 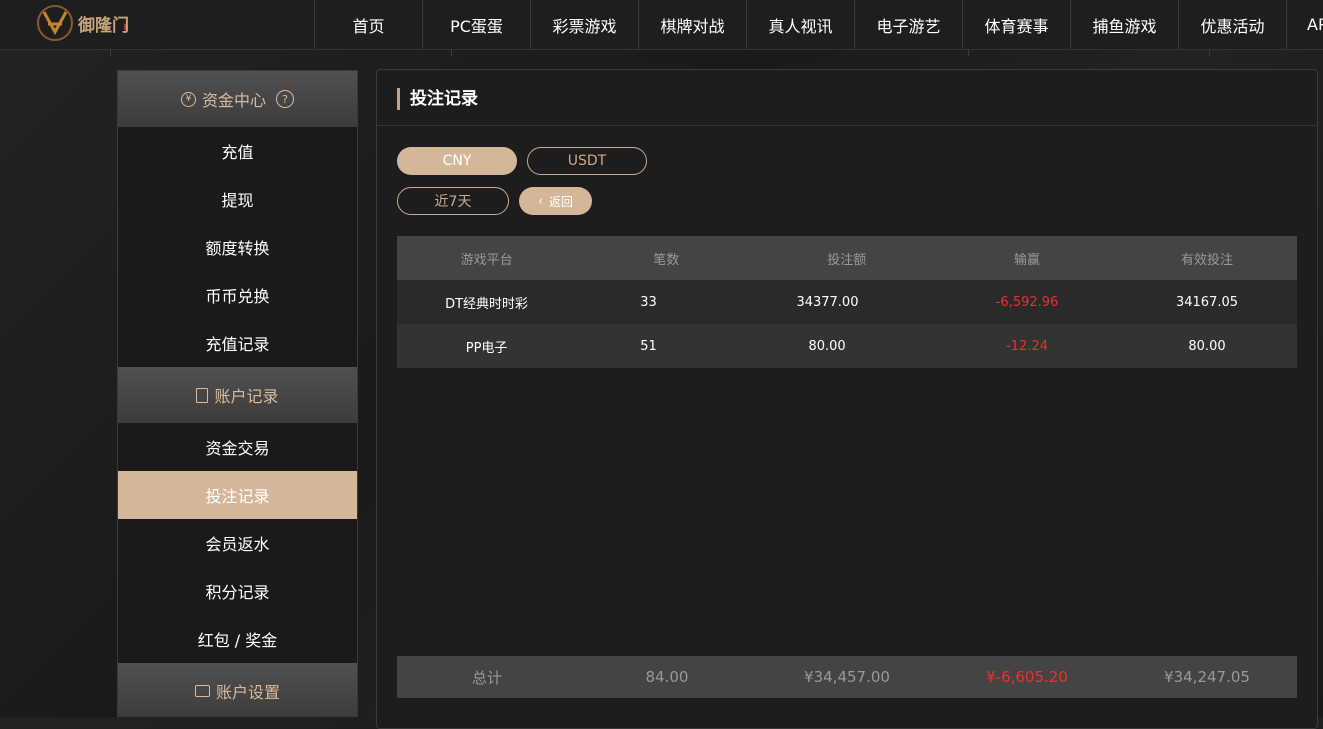 What do you see at coordinates (487, 302) in the screenshot?
I see `cell-platform: DT经典时时彩` at bounding box center [487, 302].